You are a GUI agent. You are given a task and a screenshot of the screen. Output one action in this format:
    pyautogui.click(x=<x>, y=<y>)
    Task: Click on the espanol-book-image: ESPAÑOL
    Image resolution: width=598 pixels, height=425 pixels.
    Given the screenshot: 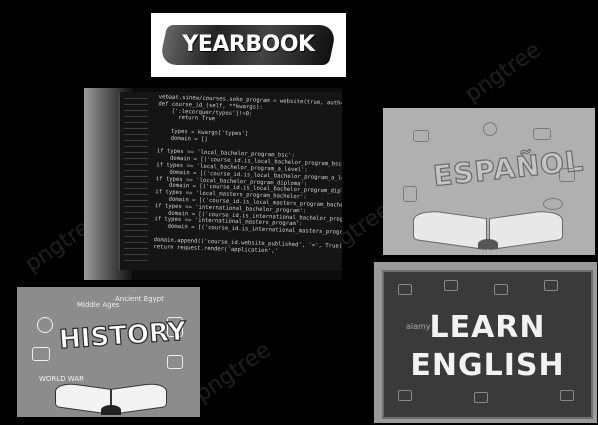 What is the action you would take?
    pyautogui.click(x=489, y=181)
    